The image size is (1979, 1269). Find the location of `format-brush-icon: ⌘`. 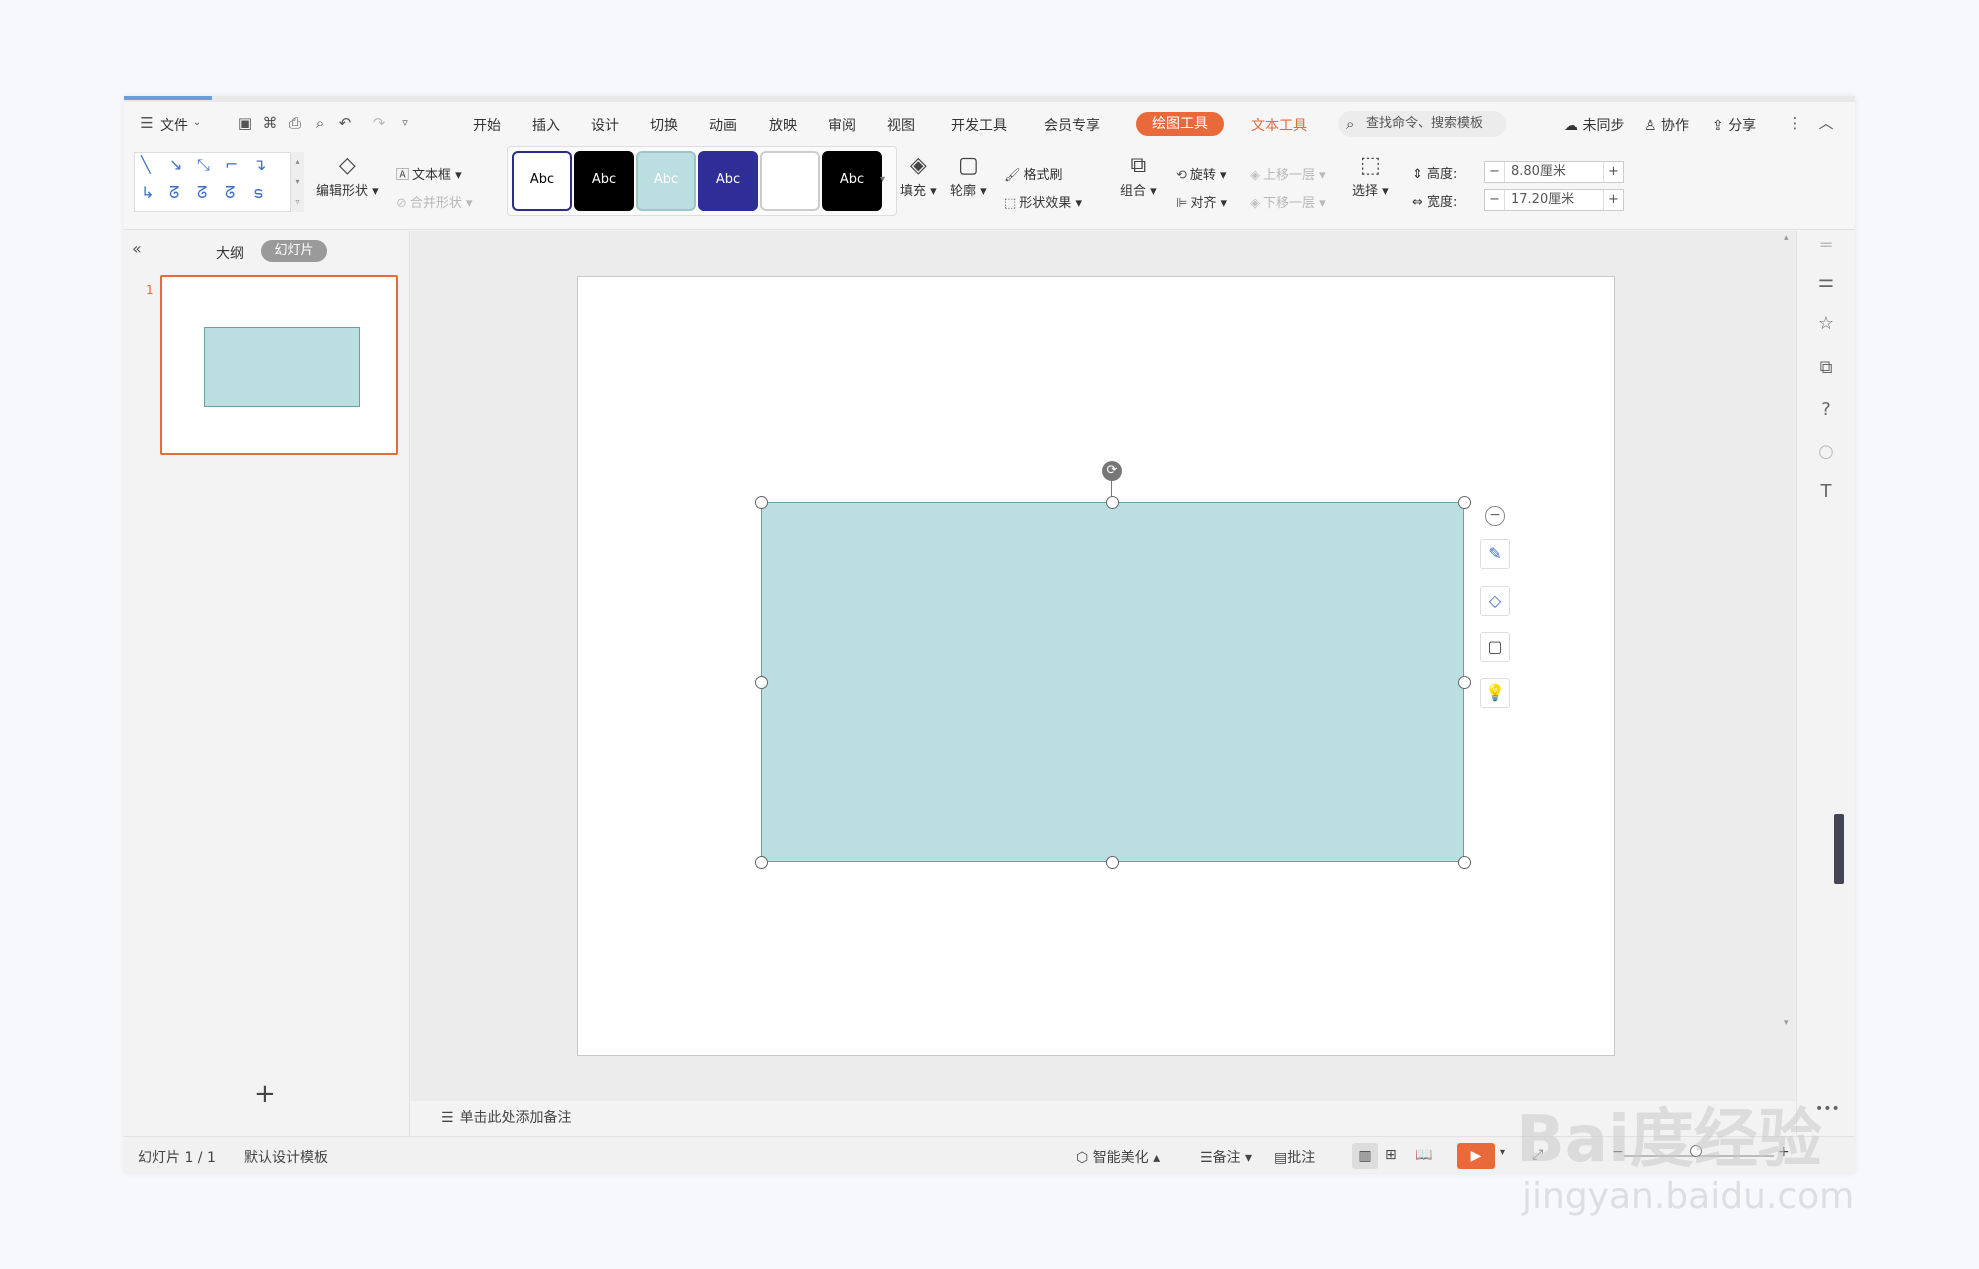

format-brush-icon: ⌘ is located at coordinates (270, 123).